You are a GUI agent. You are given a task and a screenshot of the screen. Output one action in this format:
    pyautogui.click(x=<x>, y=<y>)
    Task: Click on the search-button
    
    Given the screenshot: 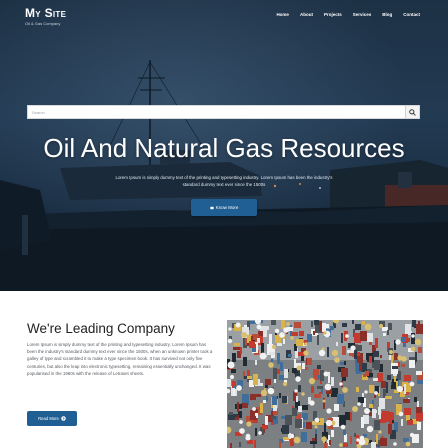 What is the action you would take?
    pyautogui.click(x=412, y=112)
    